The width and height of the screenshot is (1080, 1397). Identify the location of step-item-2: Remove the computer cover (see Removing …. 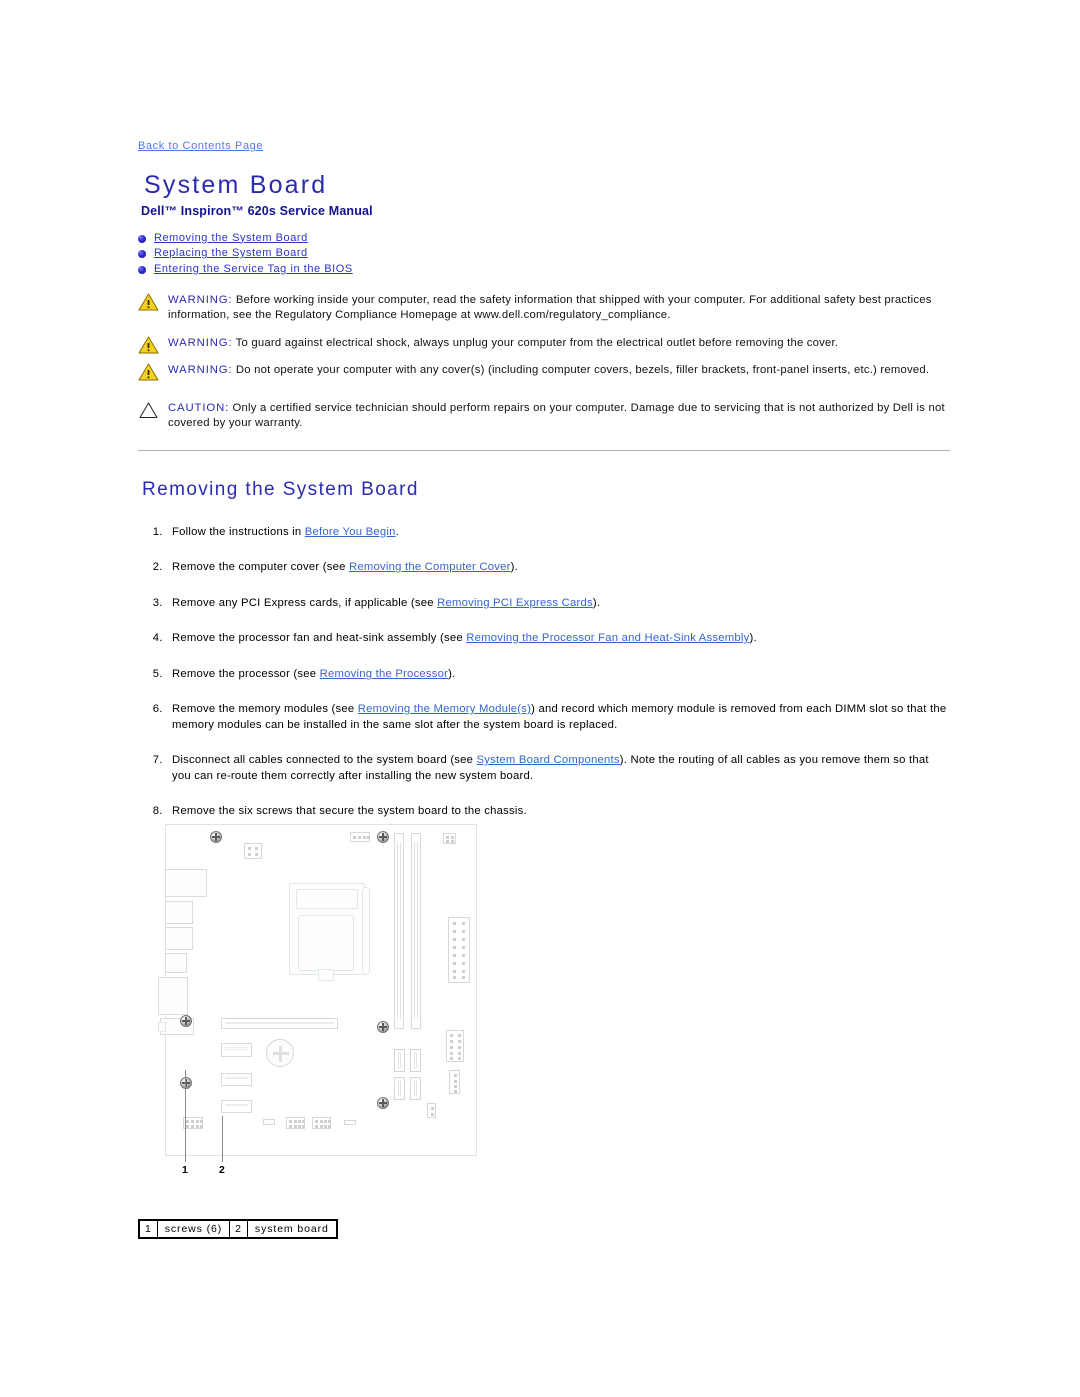
(558, 568).